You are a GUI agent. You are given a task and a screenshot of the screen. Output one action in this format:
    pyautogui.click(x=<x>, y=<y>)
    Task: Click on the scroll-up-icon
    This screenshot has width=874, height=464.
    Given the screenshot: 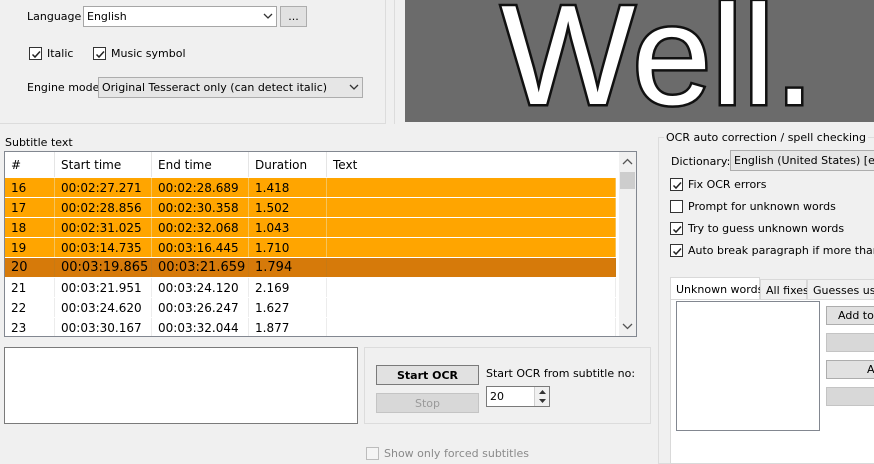 What is the action you would take?
    pyautogui.click(x=627, y=162)
    